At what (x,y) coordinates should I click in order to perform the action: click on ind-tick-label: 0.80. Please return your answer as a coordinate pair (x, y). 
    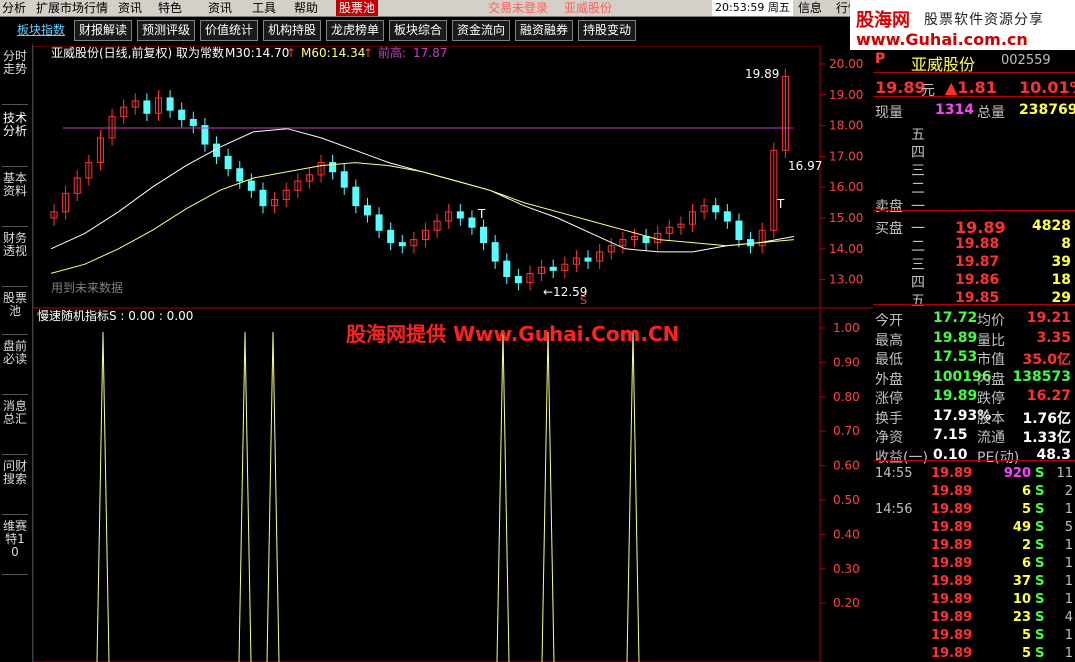
    Looking at the image, I should click on (846, 397).